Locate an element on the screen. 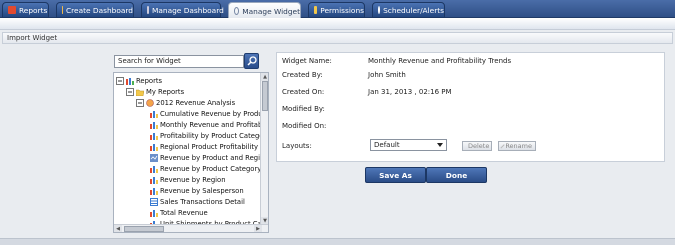 This screenshot has width=675, height=245. tree-my-reports: My Reports is located at coordinates (155, 91).